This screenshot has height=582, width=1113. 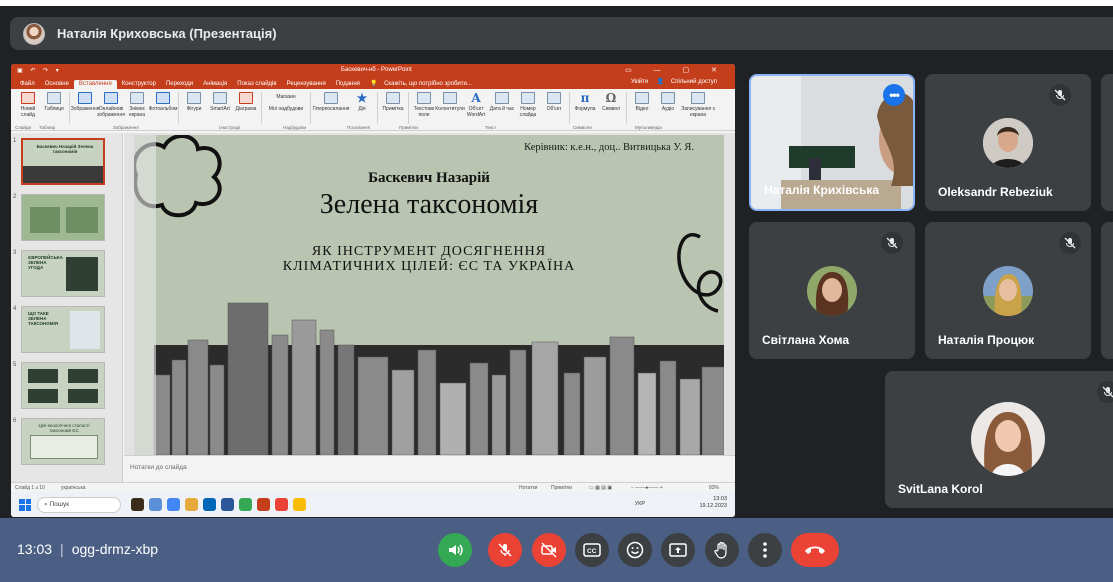 I want to click on taskbar-search-text: Пошук, so click(x=59, y=504).